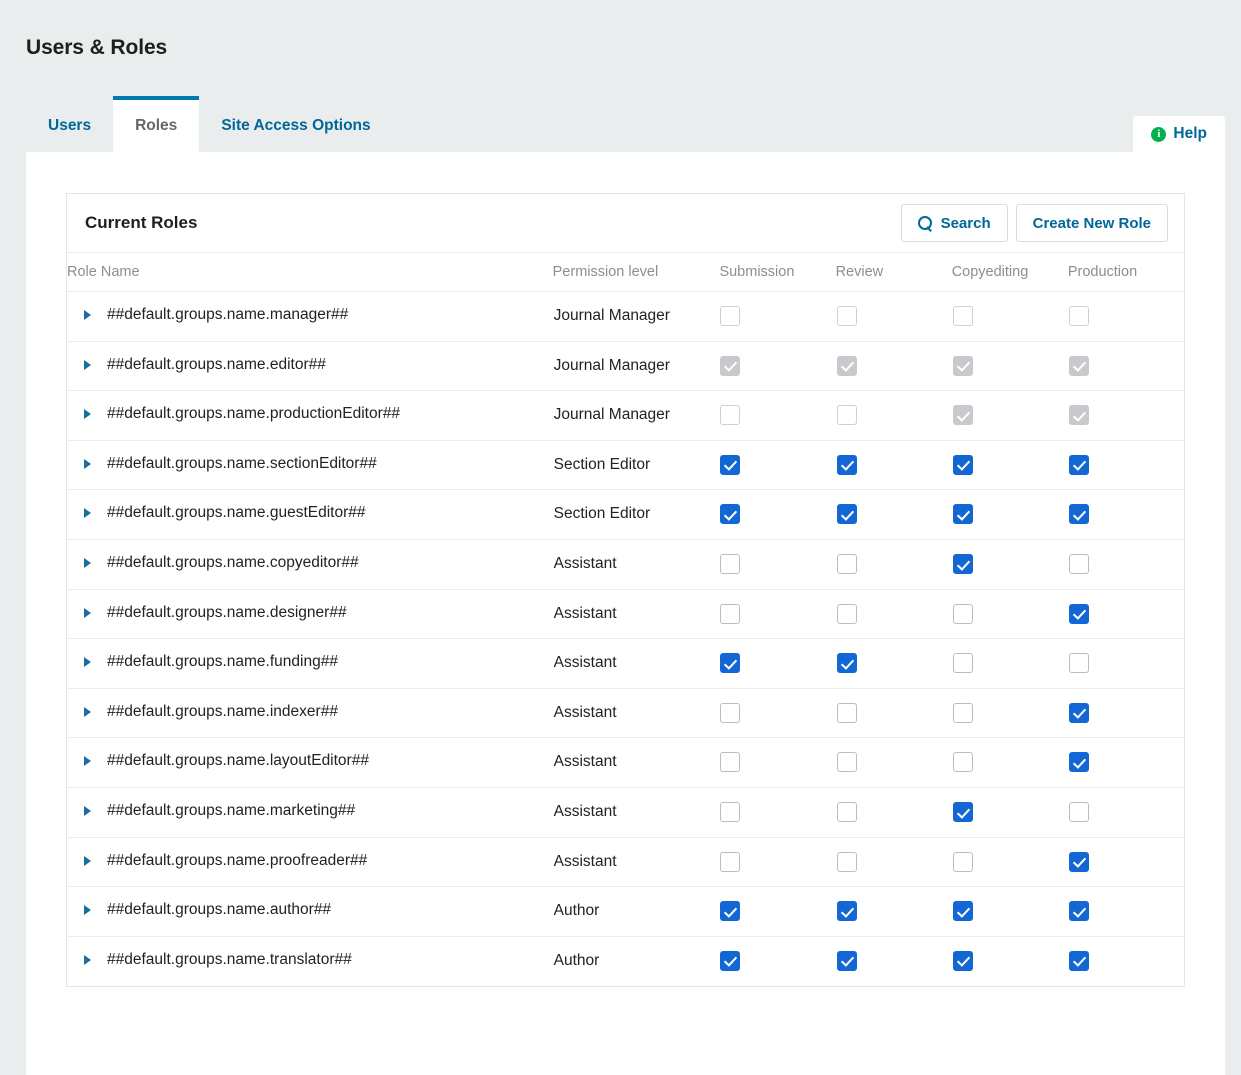 This screenshot has height=1075, width=1241. Describe the element at coordinates (242, 463) in the screenshot. I see `role-name-label: ##default.groups.name.sectionEditor##` at that location.